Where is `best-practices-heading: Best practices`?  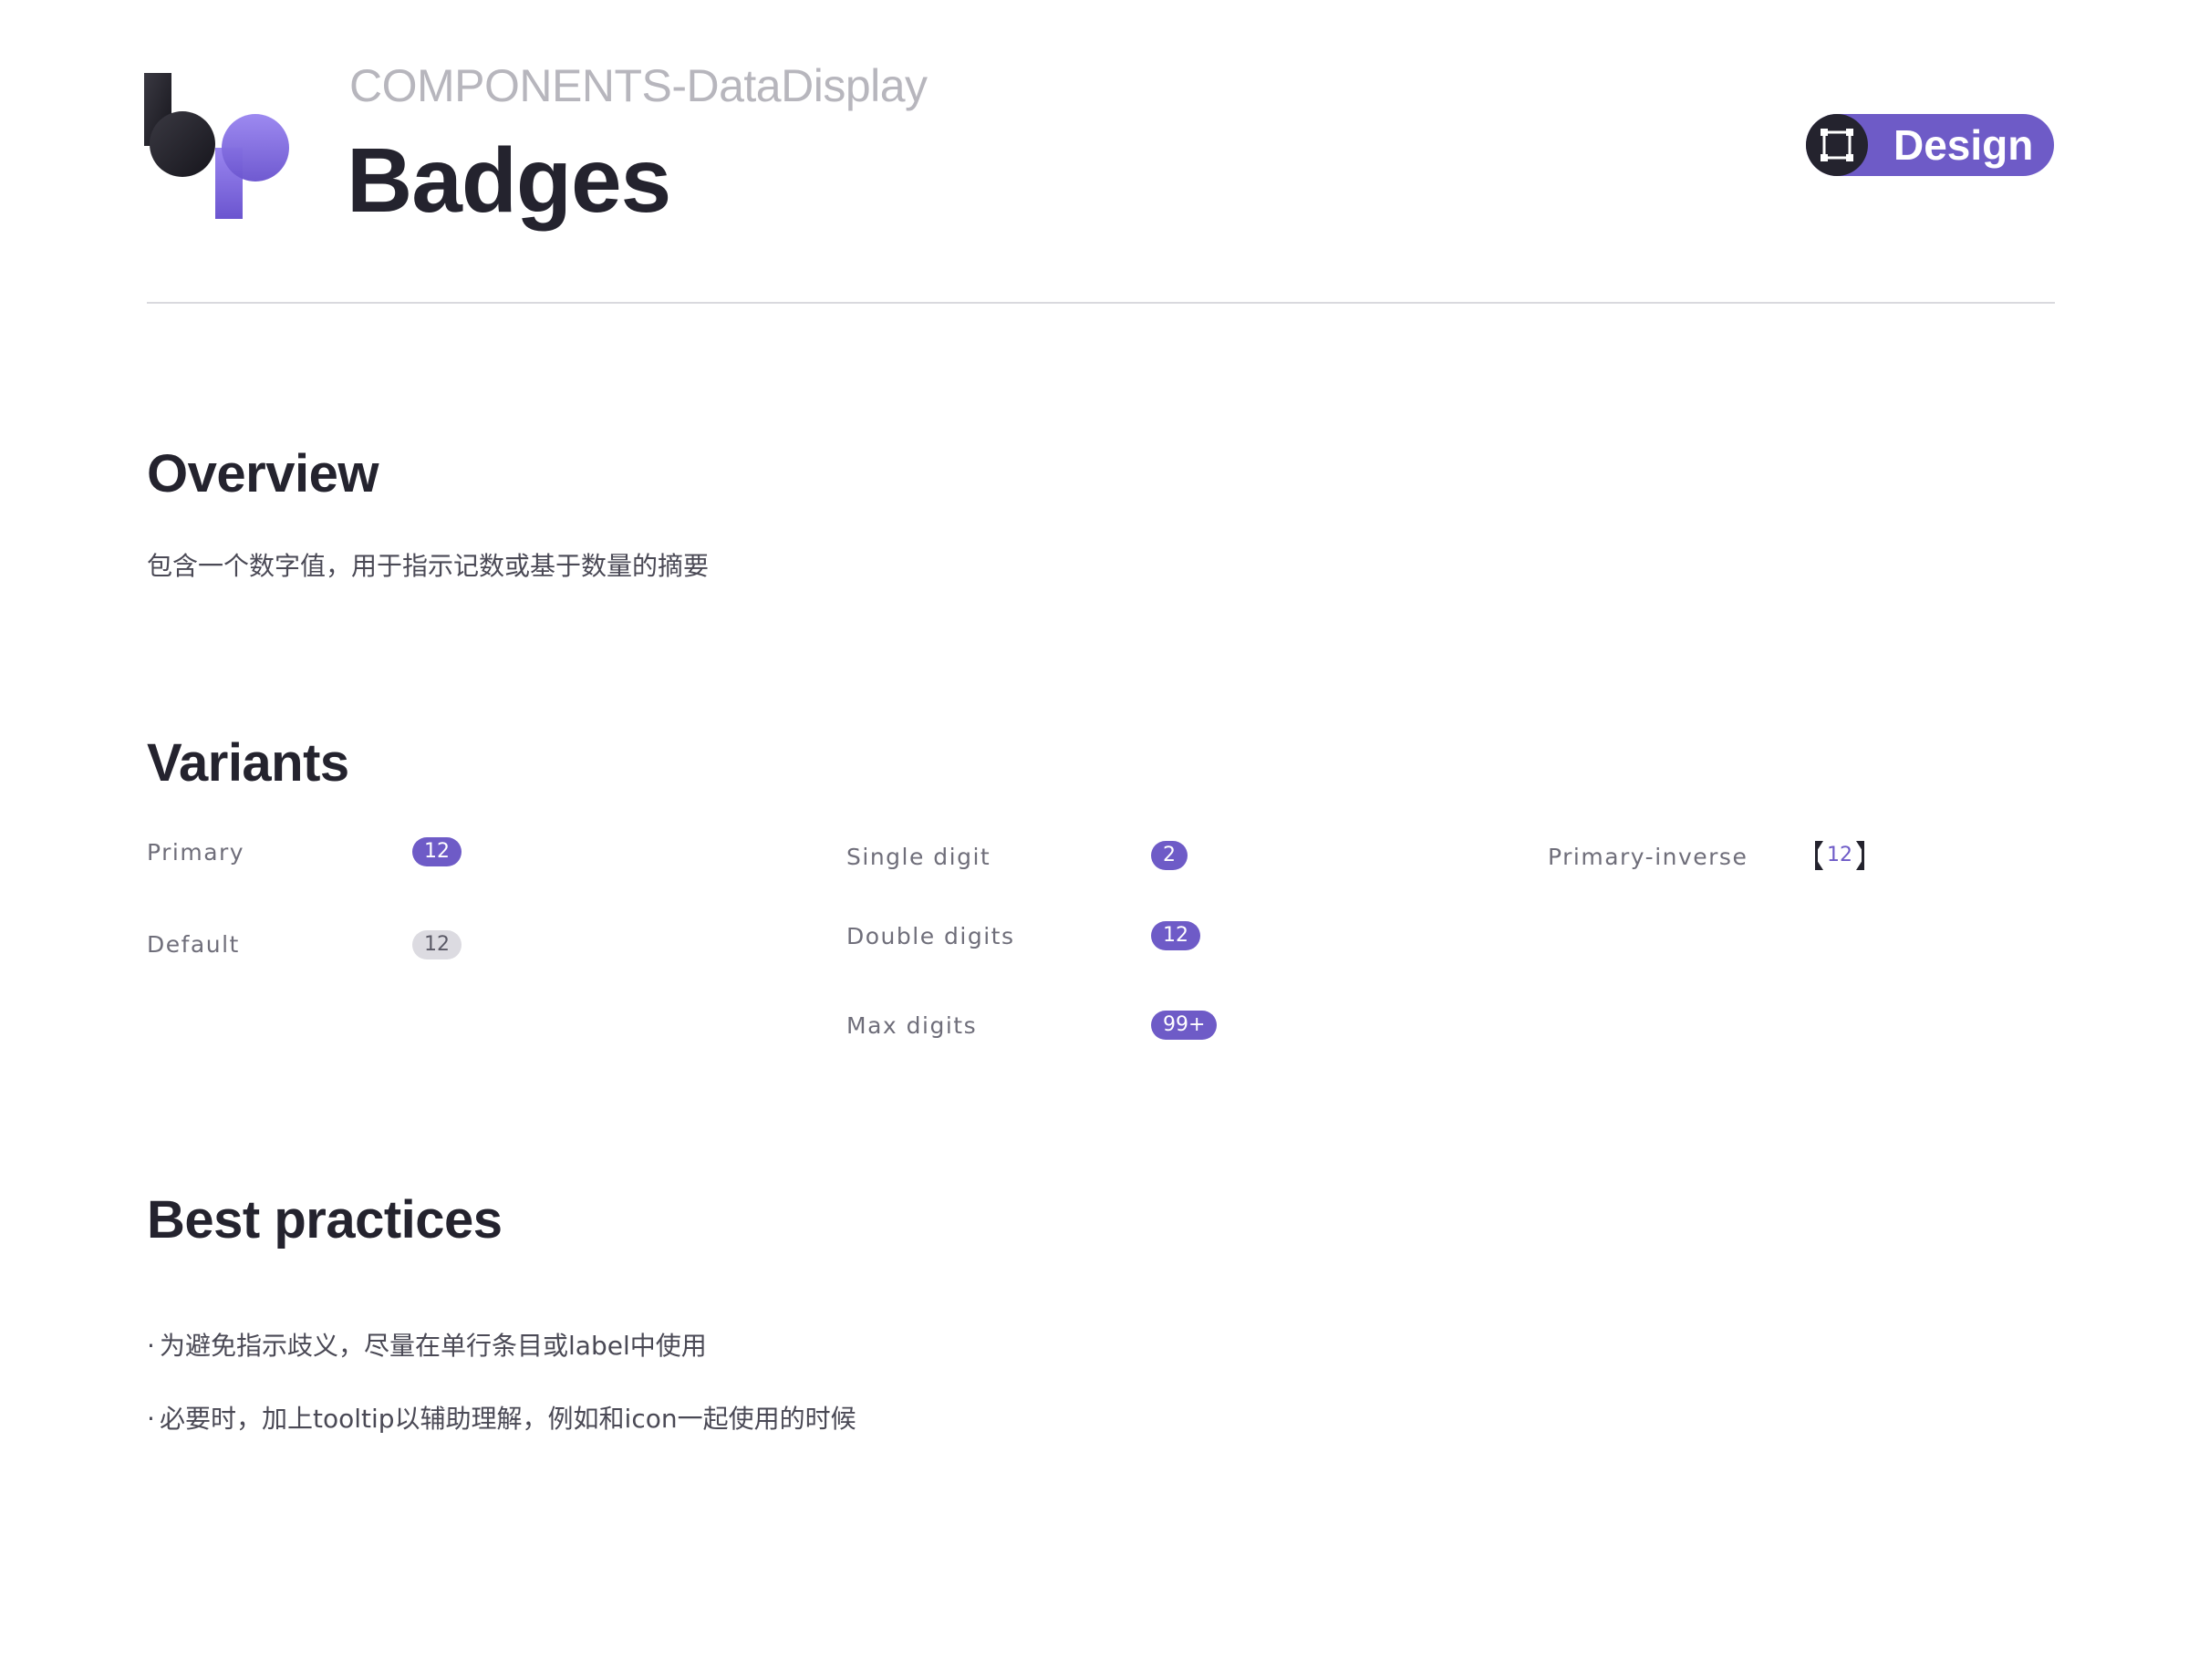 best-practices-heading: Best practices is located at coordinates (325, 1220).